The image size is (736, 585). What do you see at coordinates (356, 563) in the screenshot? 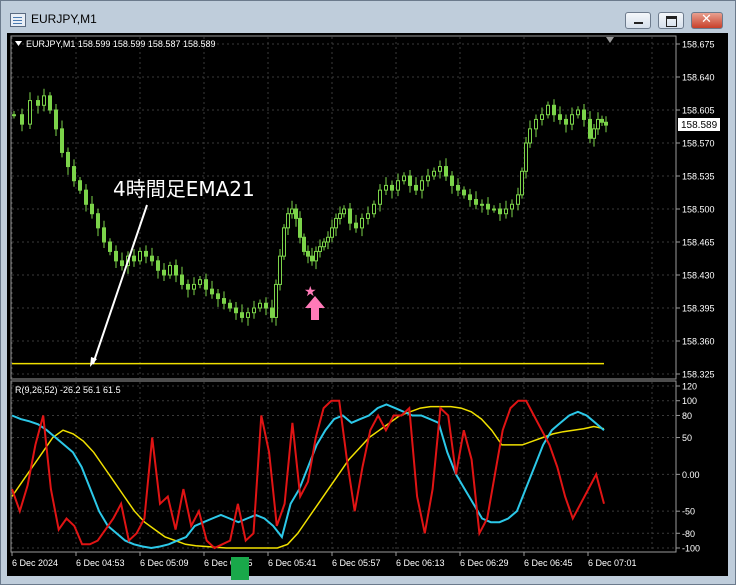
I see `time-label-5: 6 Dec 05:57` at bounding box center [356, 563].